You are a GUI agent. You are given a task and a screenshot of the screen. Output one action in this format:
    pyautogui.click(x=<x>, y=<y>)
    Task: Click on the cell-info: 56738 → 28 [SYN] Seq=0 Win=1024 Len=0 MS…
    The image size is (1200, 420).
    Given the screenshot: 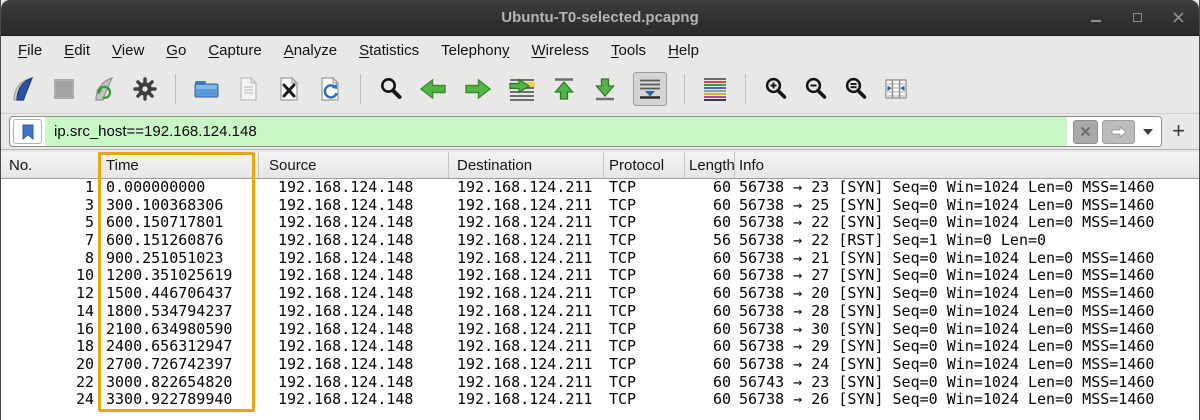 What is the action you would take?
    pyautogui.click(x=947, y=311)
    